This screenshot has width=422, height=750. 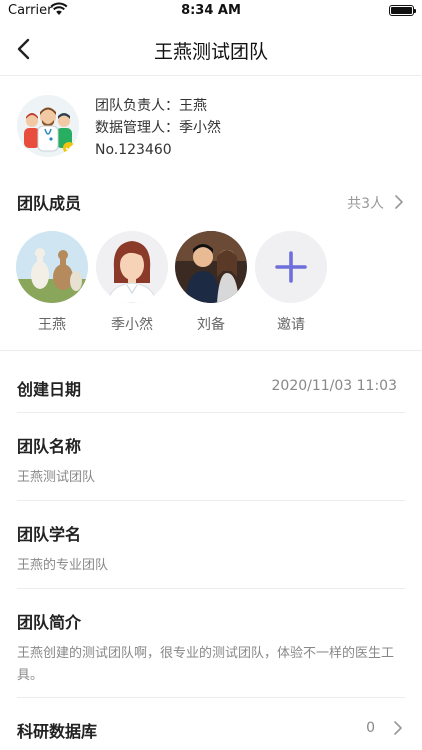 I want to click on created-date-row: 创建日期 2020/11/03 11:03, so click(x=211, y=388).